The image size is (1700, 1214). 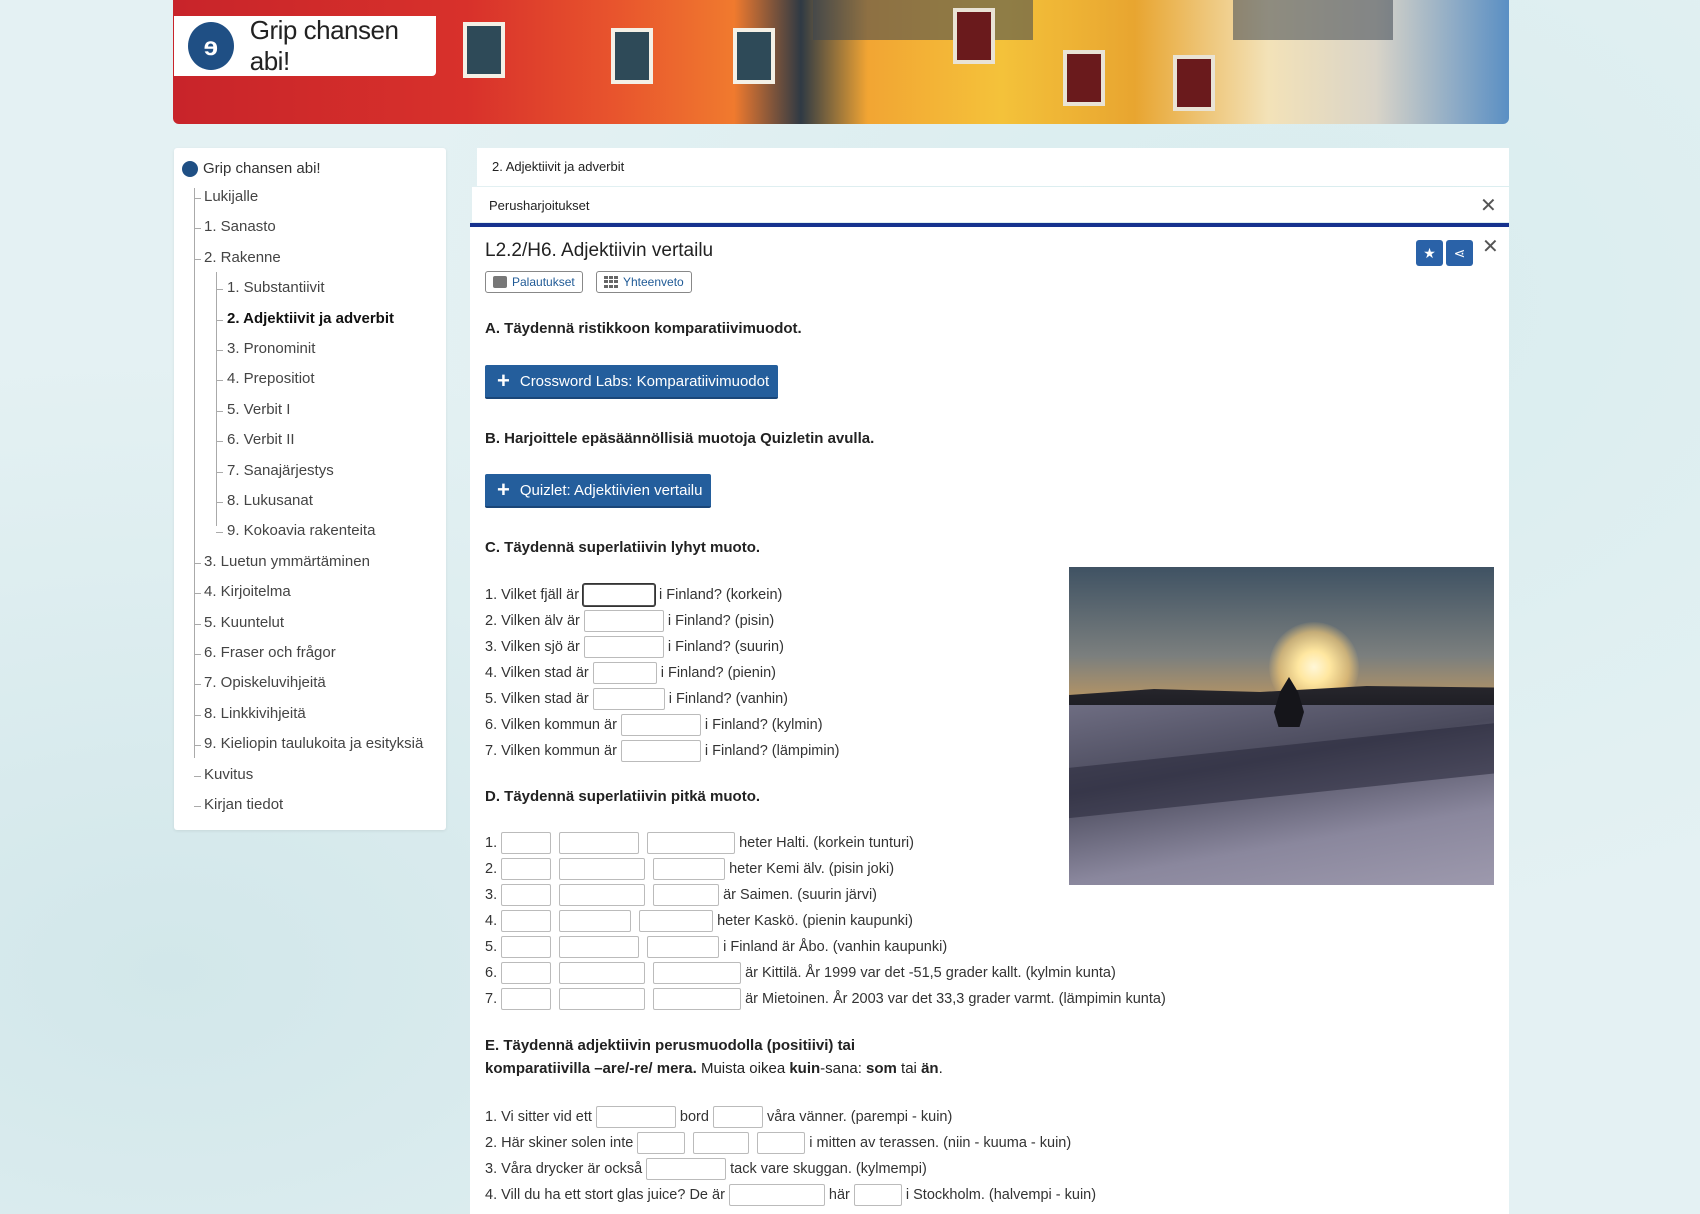 What do you see at coordinates (828, 1169) in the screenshot?
I see `line-text: tack vare skuggan. (kylmempi)` at bounding box center [828, 1169].